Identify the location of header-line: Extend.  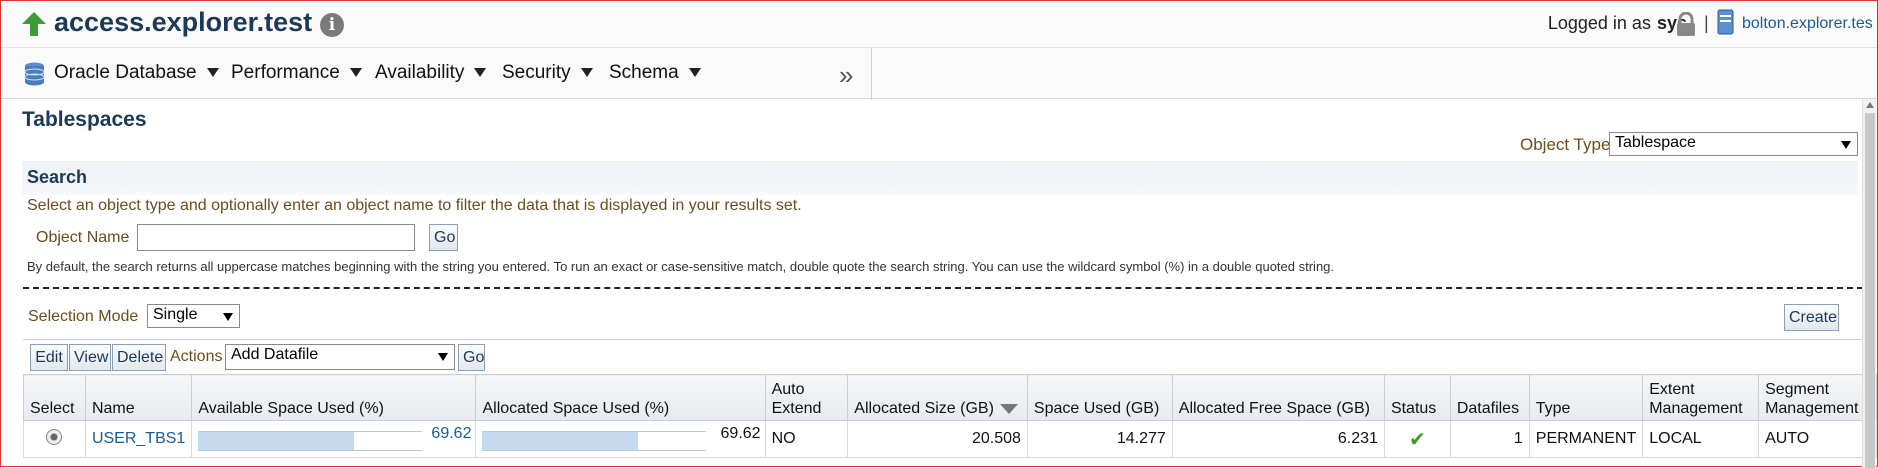
(796, 408).